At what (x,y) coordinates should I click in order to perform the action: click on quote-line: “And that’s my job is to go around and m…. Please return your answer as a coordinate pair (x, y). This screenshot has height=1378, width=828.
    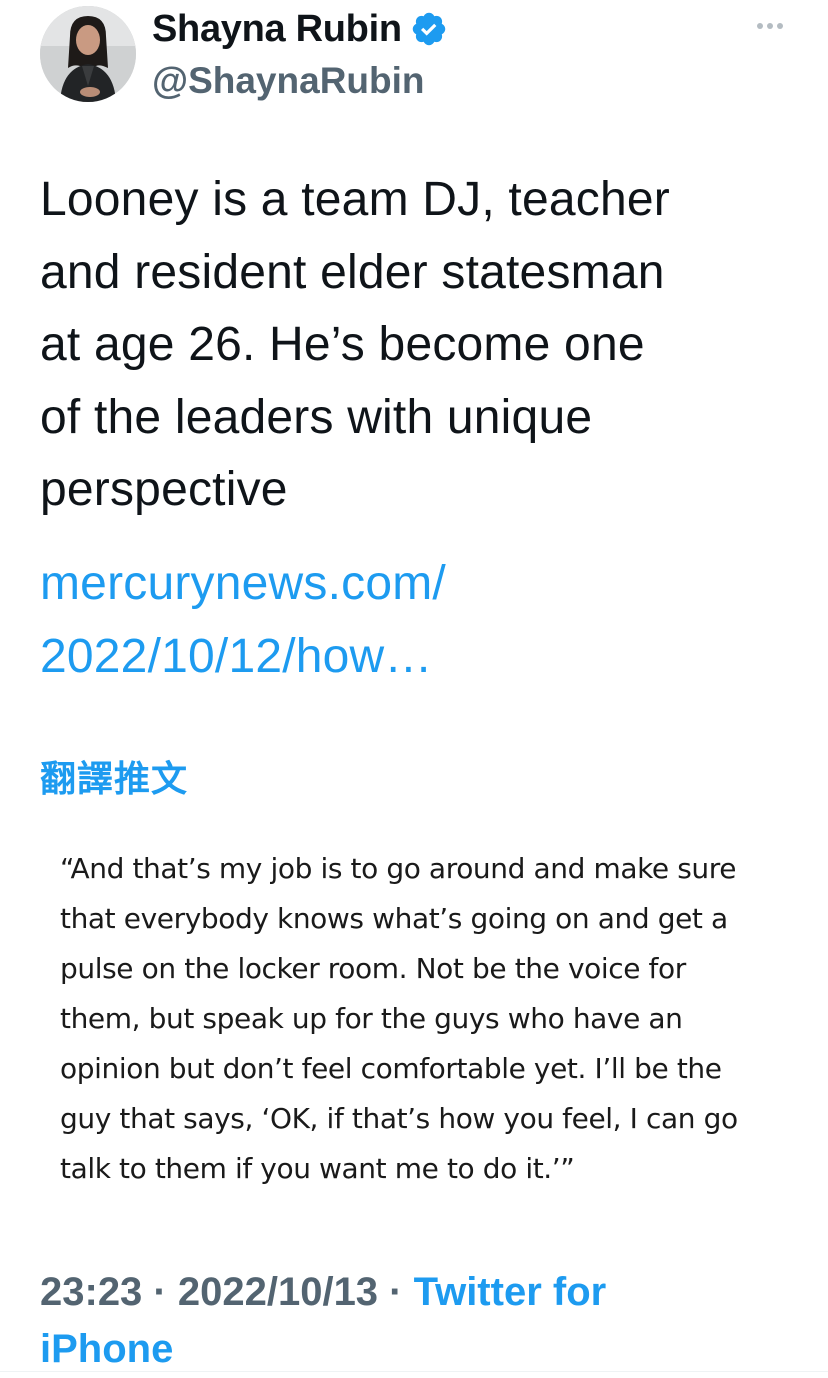
    Looking at the image, I should click on (398, 868).